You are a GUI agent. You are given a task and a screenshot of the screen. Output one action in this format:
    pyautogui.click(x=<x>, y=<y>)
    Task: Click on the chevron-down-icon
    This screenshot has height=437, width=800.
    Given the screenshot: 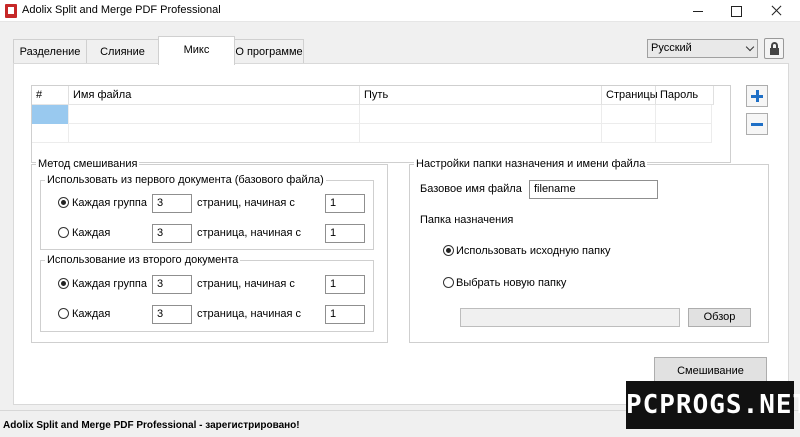 What is the action you would take?
    pyautogui.click(x=750, y=47)
    